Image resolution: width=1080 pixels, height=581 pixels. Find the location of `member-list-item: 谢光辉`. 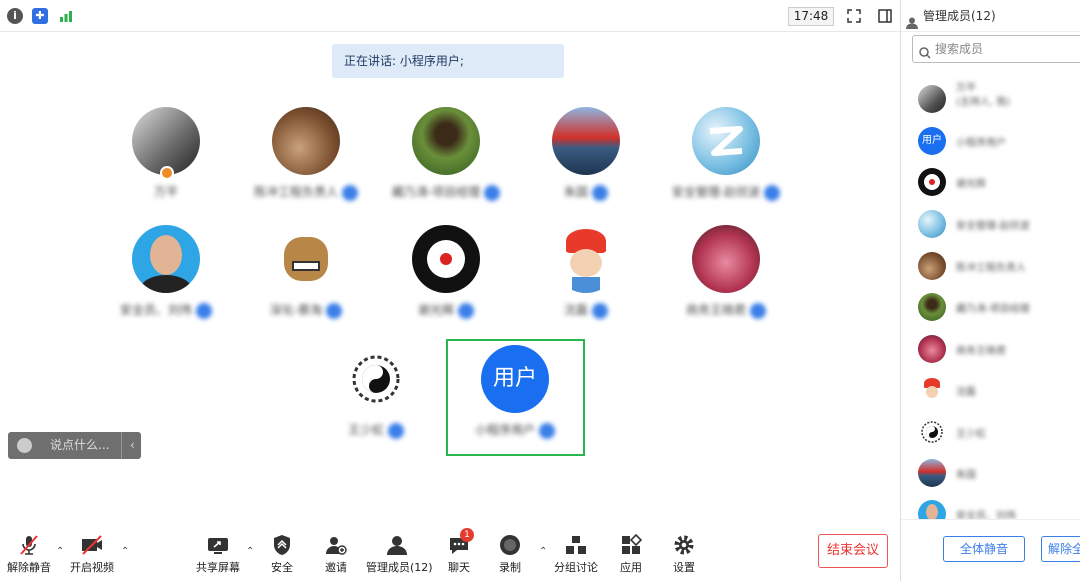

member-list-item: 谢光辉 is located at coordinates (998, 183).